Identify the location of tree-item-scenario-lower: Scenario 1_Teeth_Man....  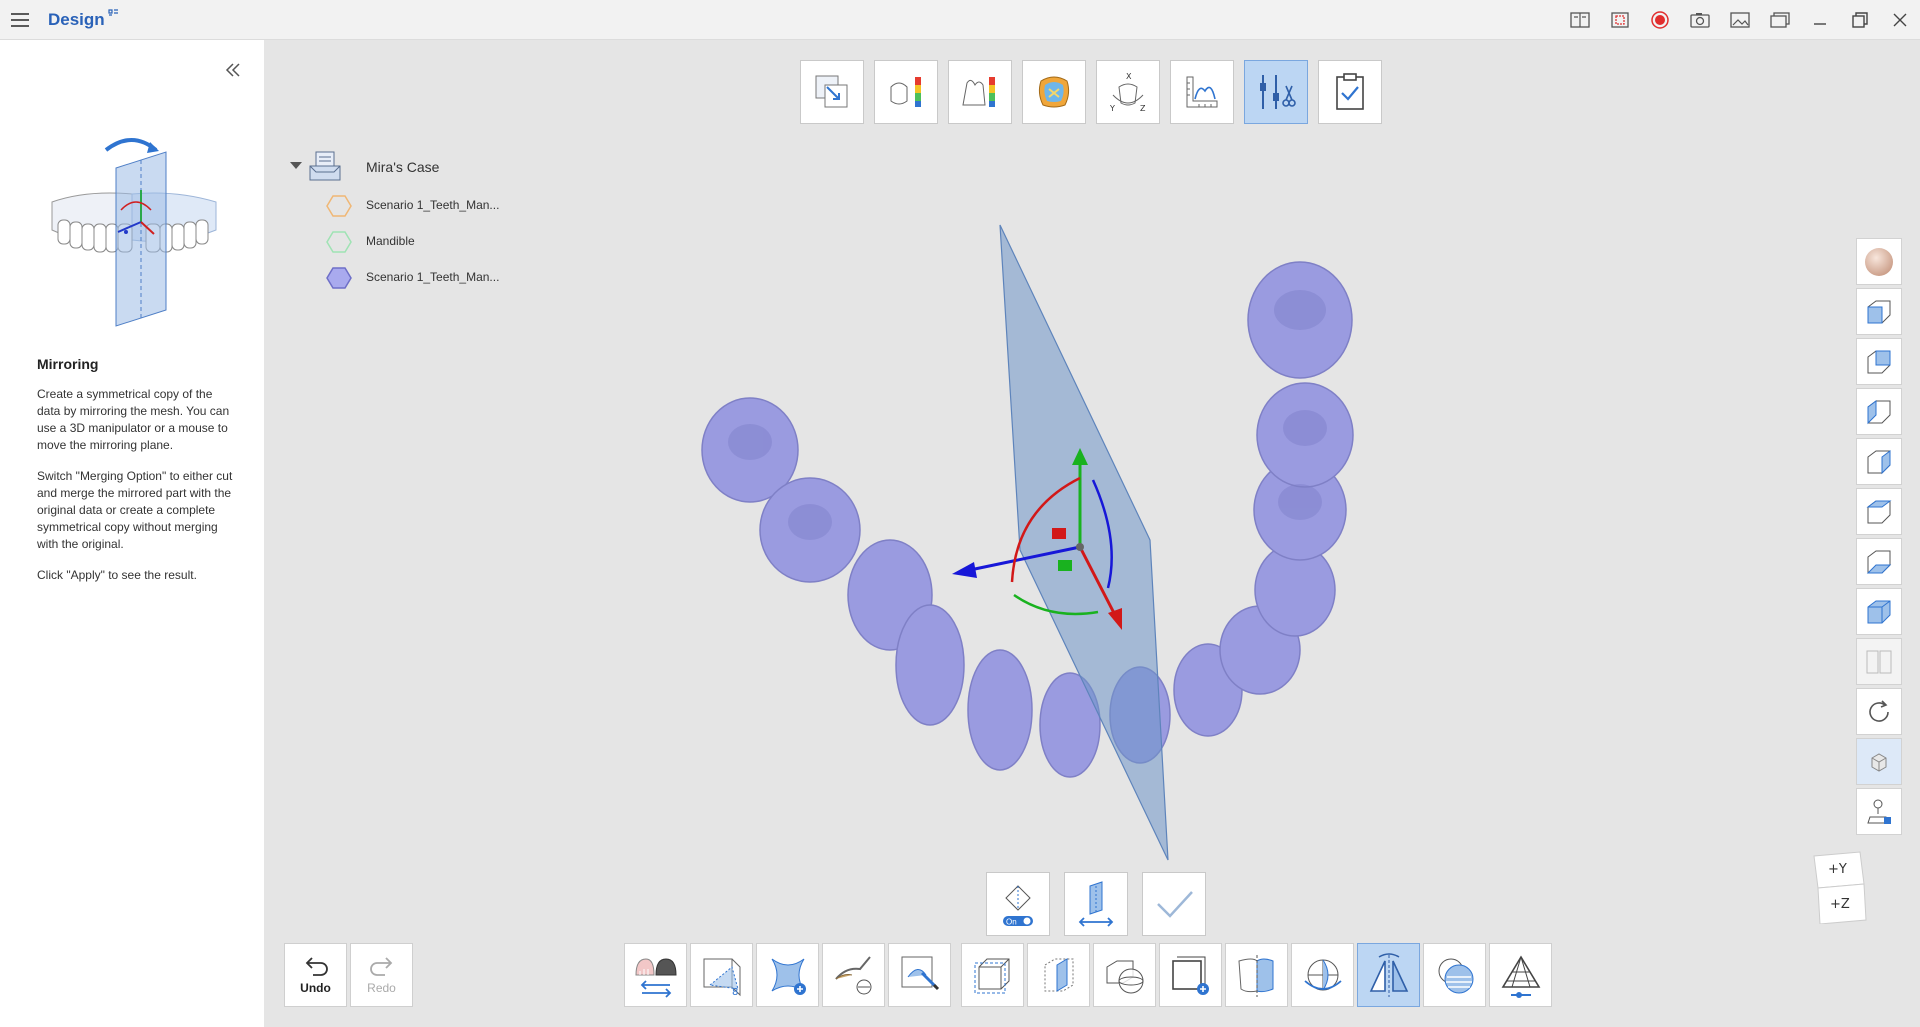
(451, 277).